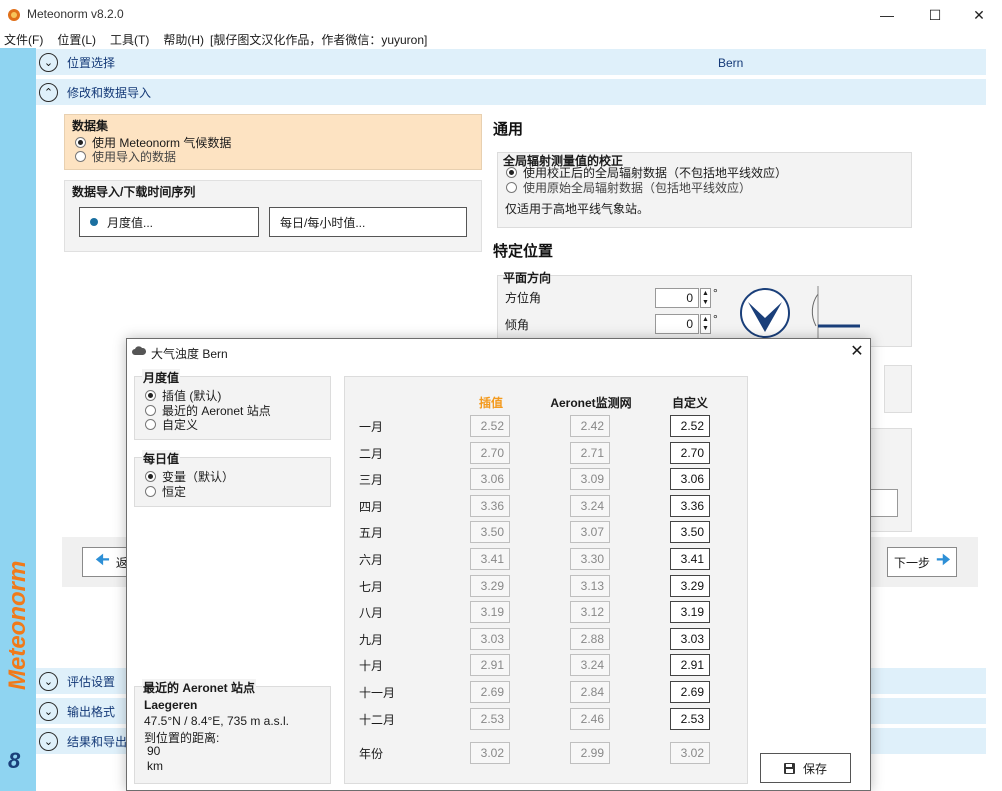  What do you see at coordinates (490, 665) in the screenshot?
I see `interp-cell: 2.91` at bounding box center [490, 665].